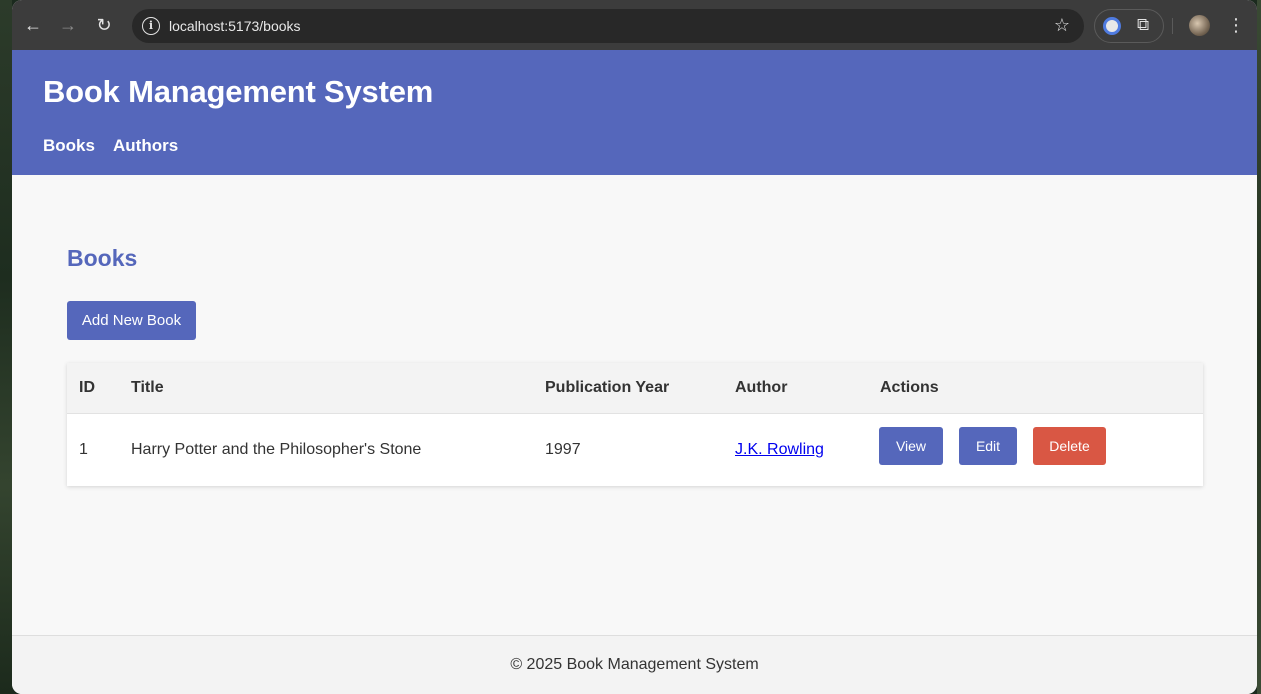 The image size is (1261, 694). What do you see at coordinates (761, 387) in the screenshot?
I see `column-header-author: Author` at bounding box center [761, 387].